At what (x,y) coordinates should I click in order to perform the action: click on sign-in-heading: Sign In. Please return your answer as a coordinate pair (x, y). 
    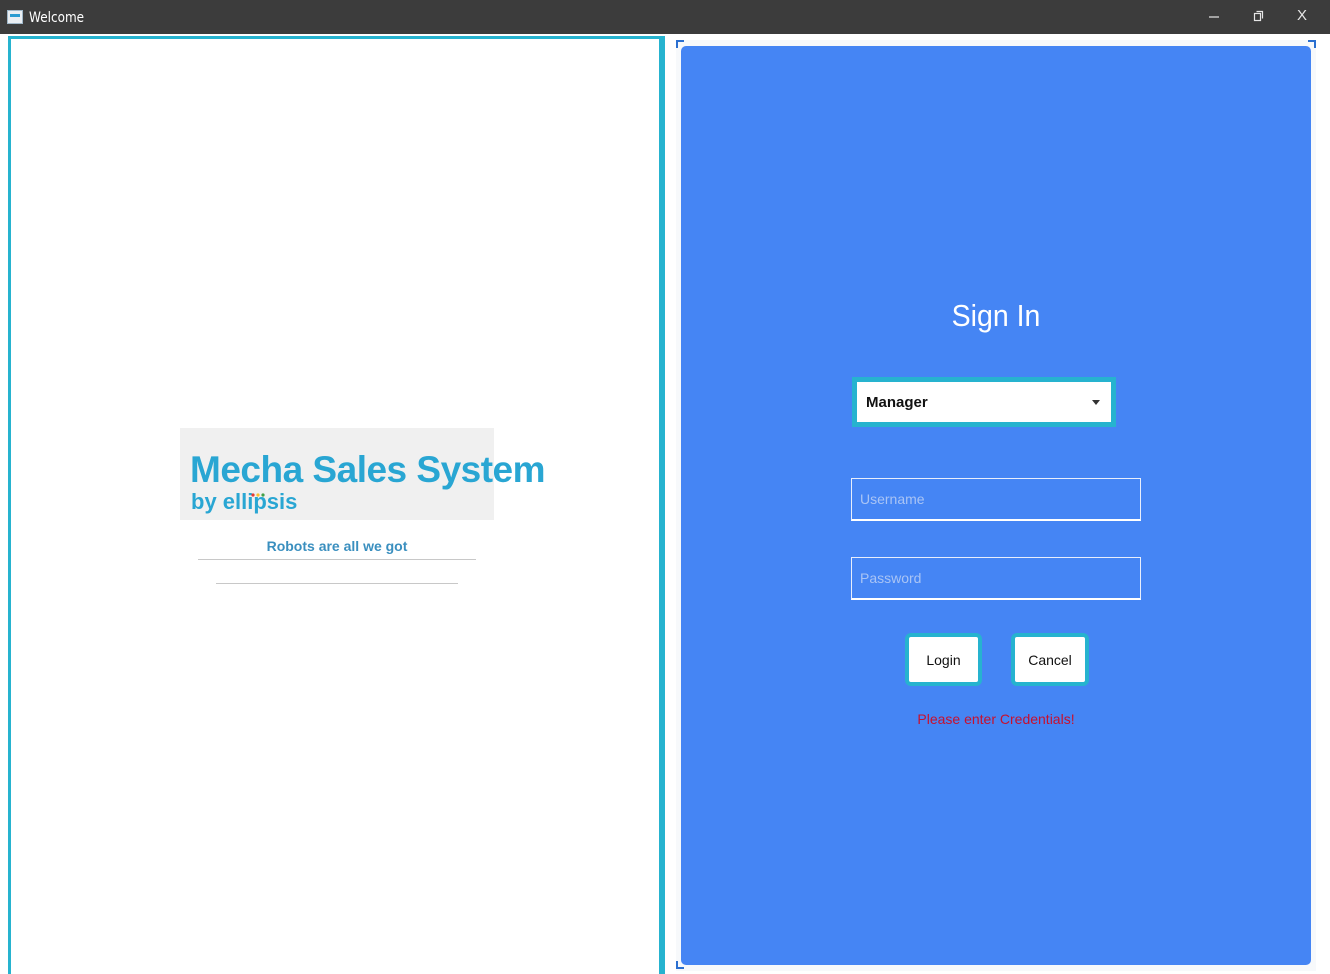
    Looking at the image, I should click on (996, 315).